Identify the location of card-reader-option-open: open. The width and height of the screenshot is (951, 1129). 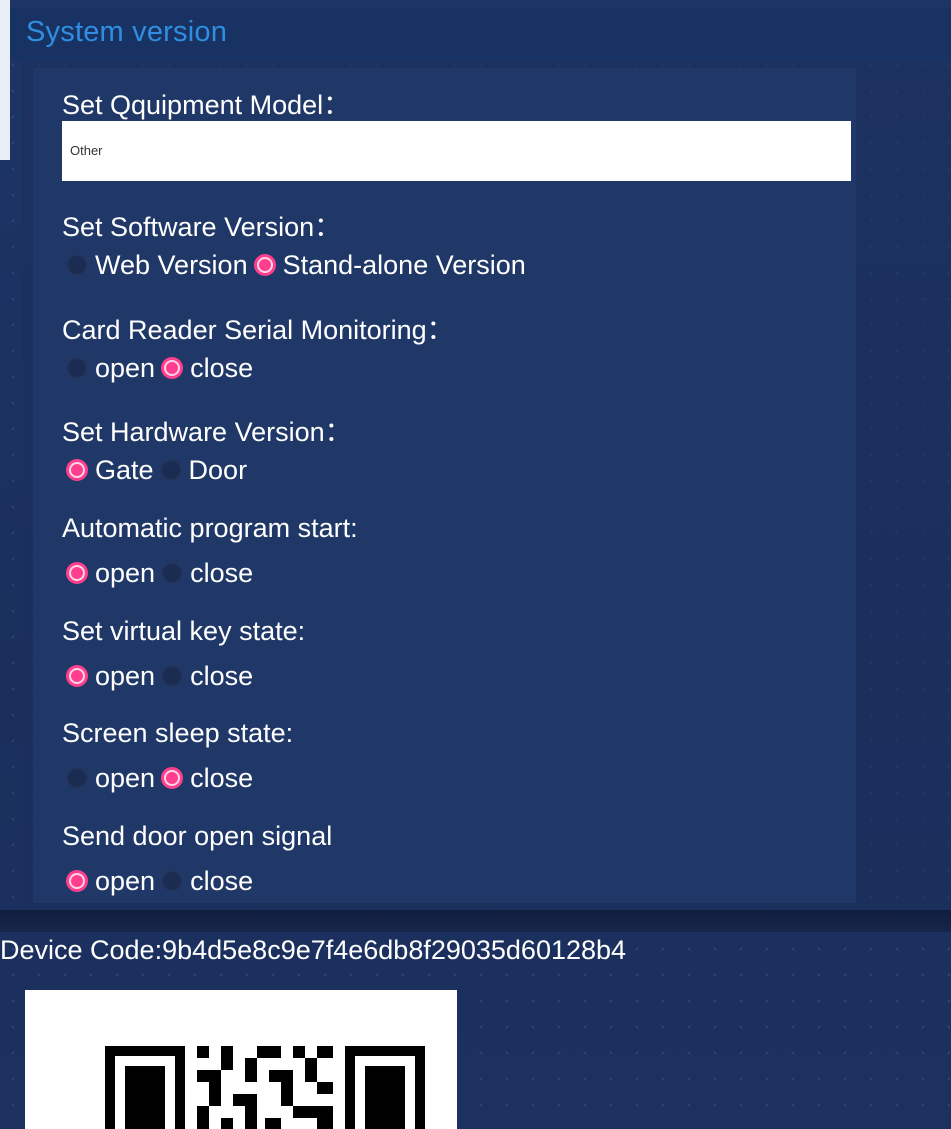
(110, 368).